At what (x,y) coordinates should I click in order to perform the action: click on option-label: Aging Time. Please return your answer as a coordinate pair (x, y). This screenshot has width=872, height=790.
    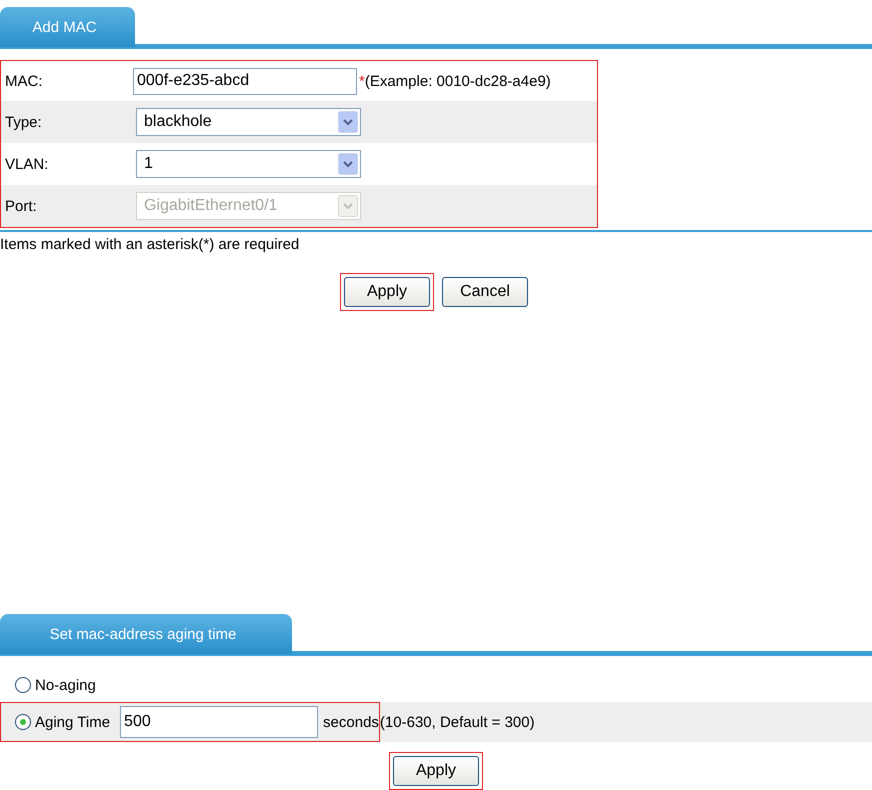
    Looking at the image, I should click on (72, 722).